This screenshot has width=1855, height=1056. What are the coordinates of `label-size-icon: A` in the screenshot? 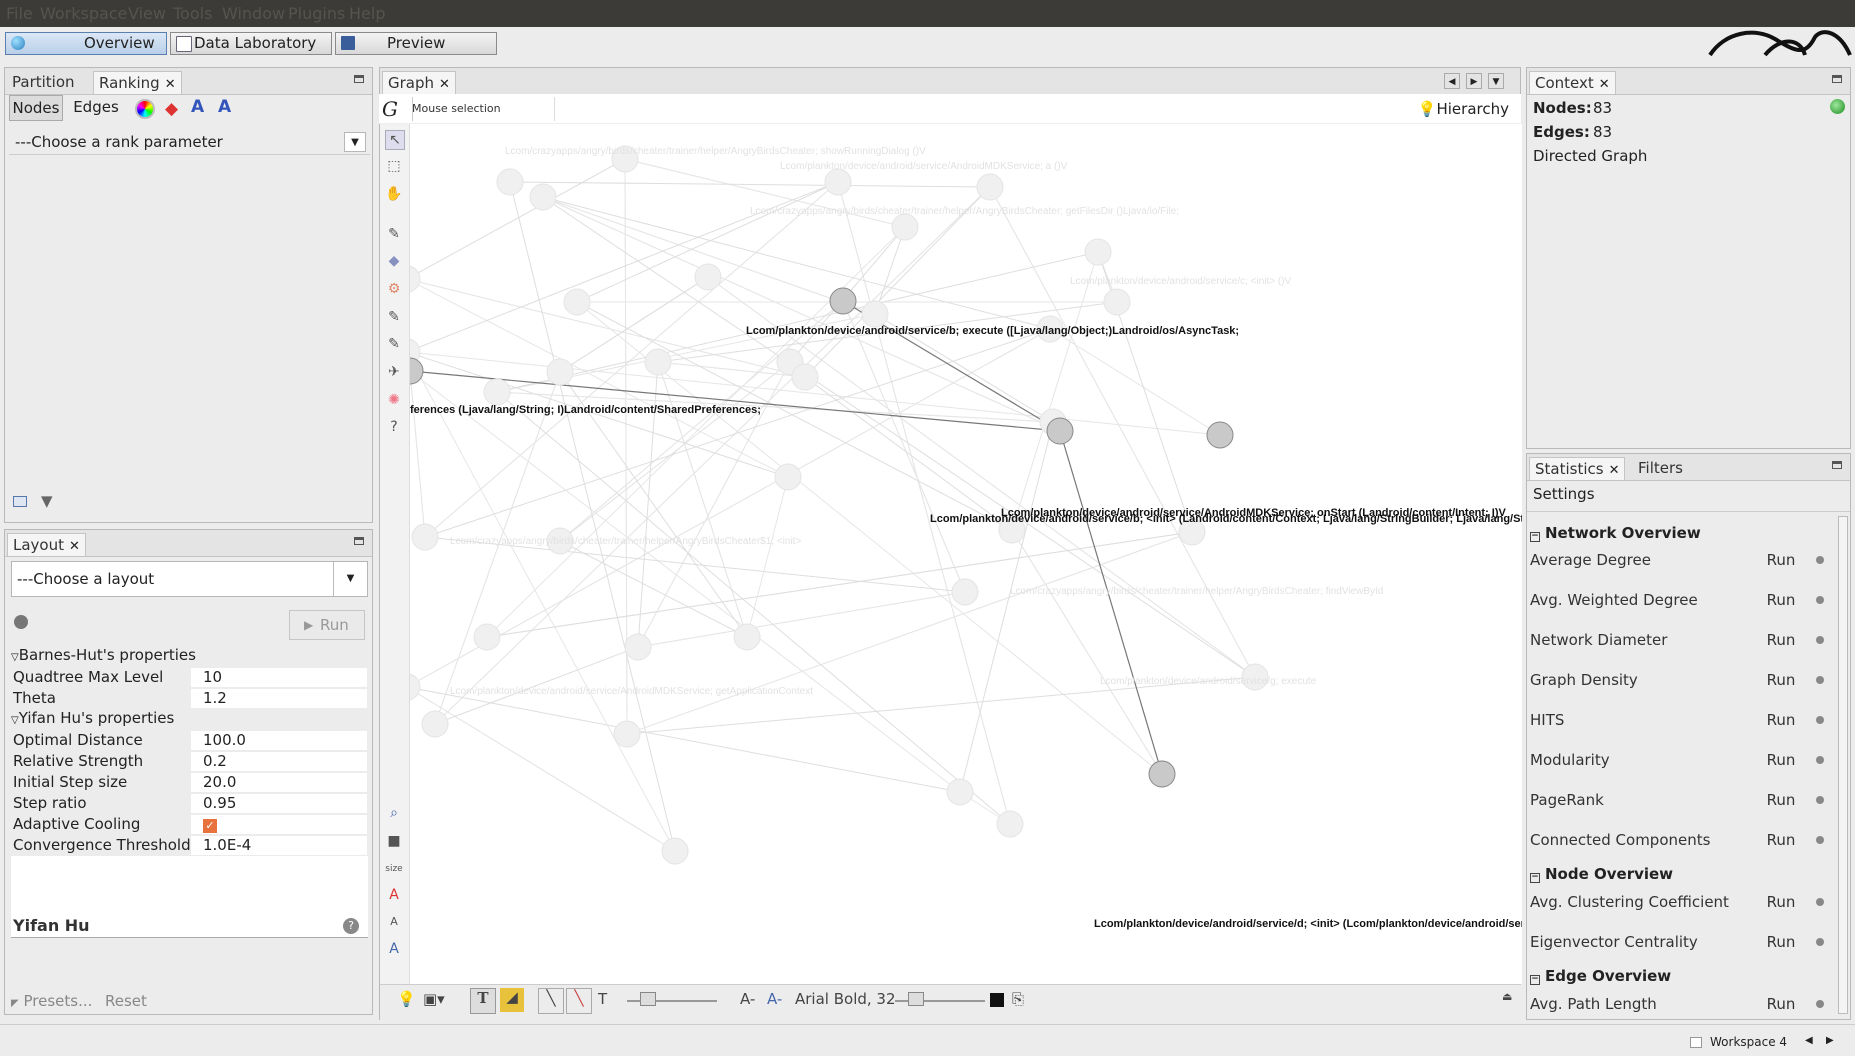 It's located at (224, 107).